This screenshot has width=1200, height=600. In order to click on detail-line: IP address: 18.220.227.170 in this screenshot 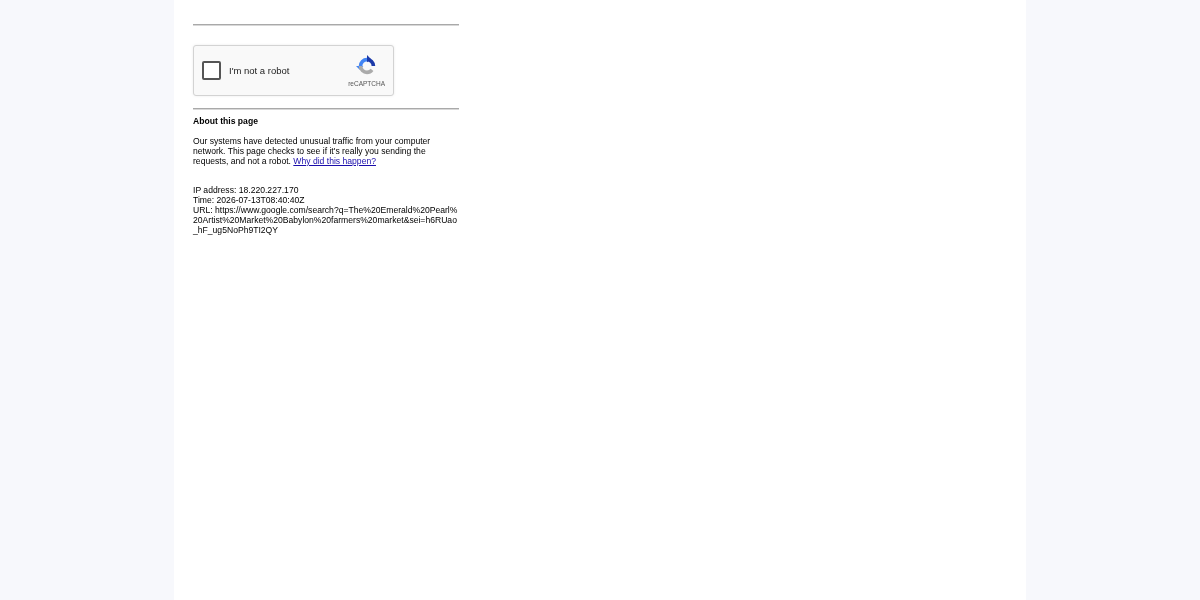, I will do `click(246, 190)`.